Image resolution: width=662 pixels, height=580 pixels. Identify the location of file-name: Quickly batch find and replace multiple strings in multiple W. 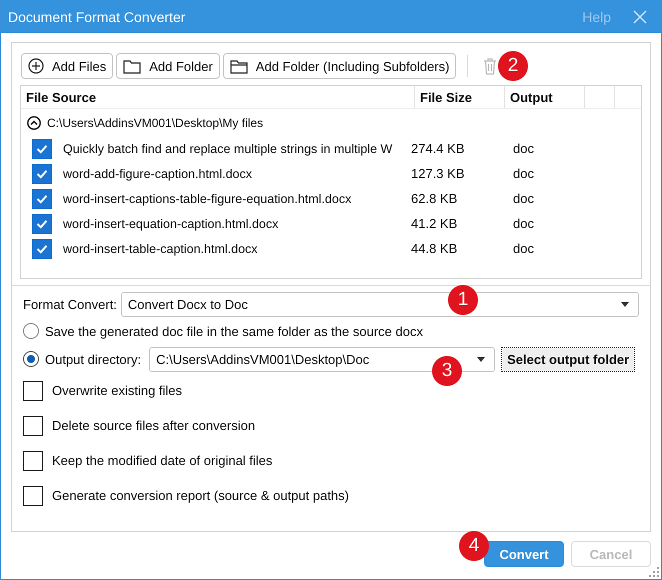
(228, 149).